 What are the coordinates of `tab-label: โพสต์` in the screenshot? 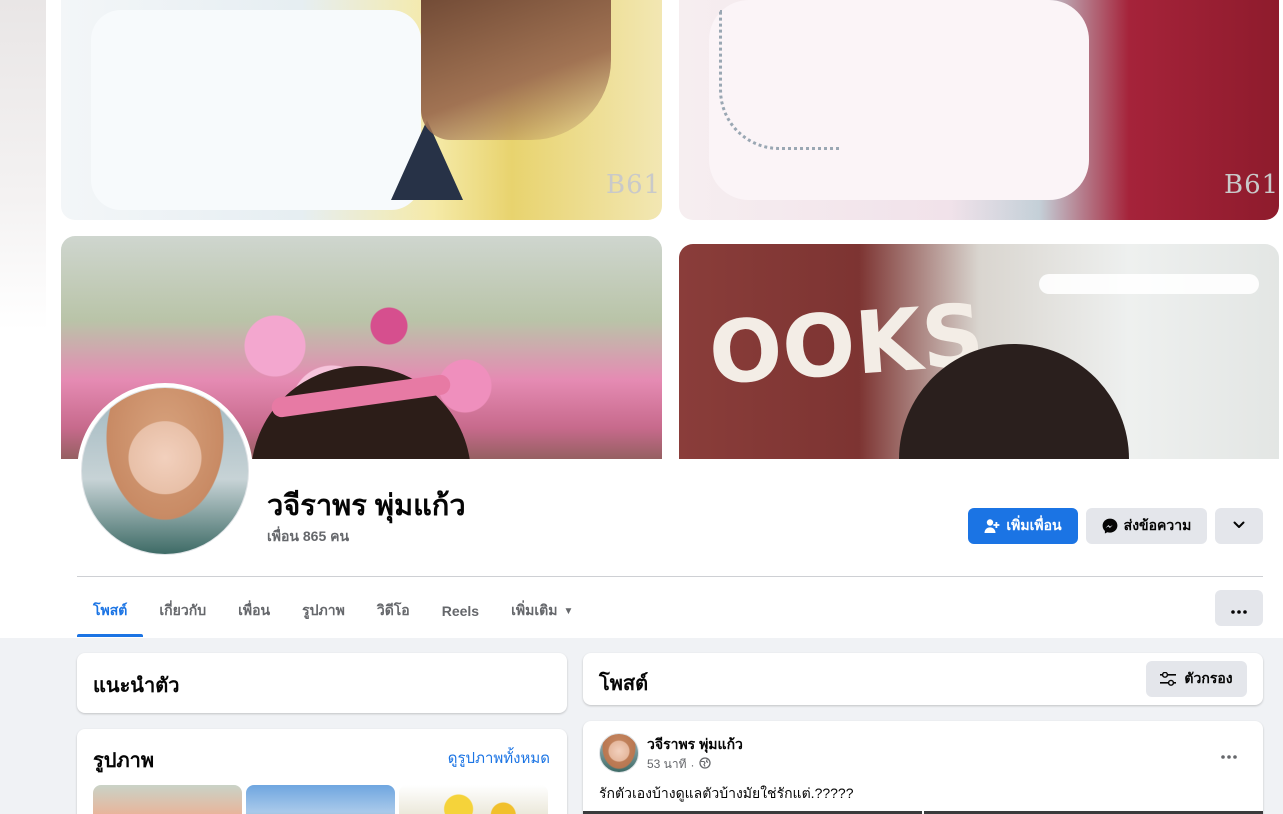 It's located at (110, 610).